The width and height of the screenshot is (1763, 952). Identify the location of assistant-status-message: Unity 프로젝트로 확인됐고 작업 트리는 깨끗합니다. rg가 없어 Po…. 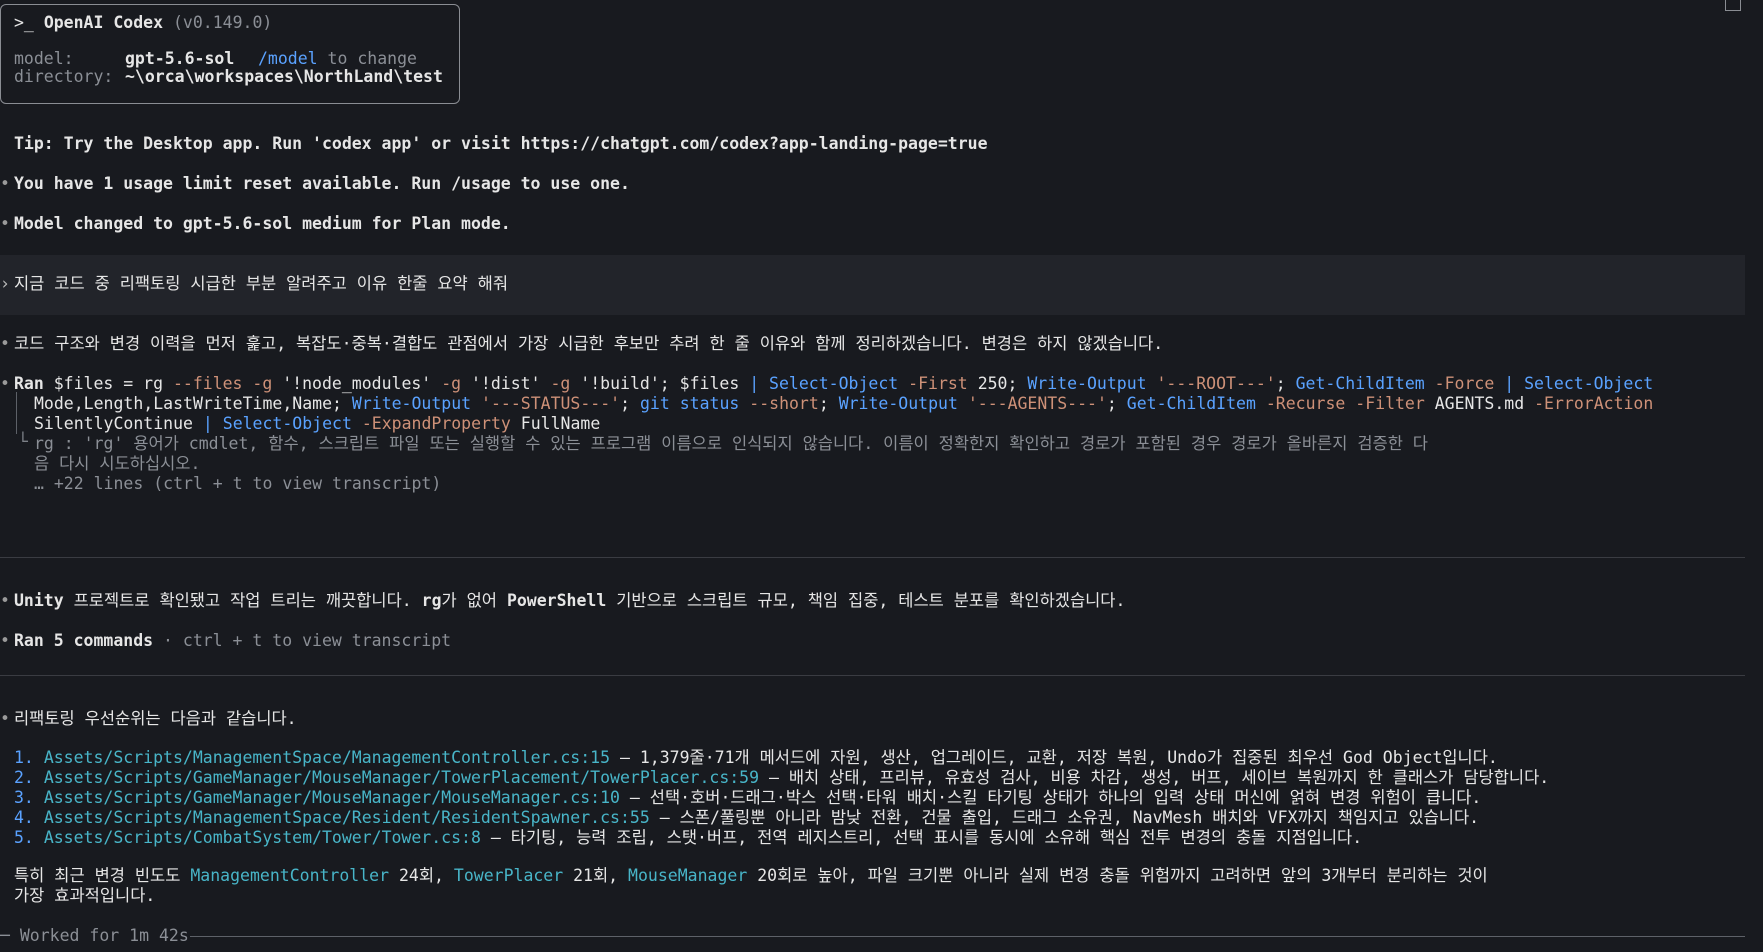
(570, 600).